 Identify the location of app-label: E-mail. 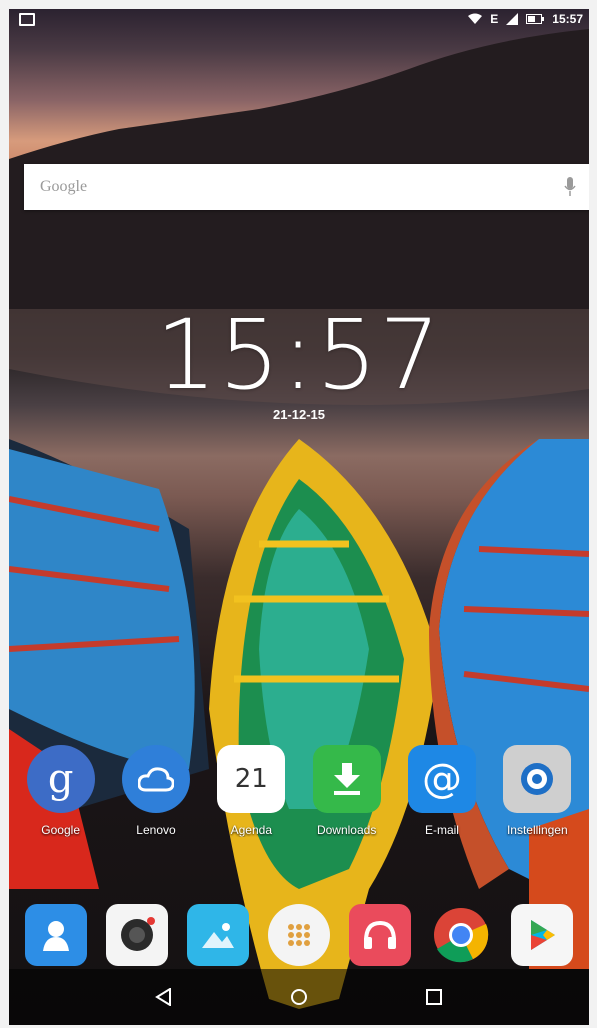
(441, 830).